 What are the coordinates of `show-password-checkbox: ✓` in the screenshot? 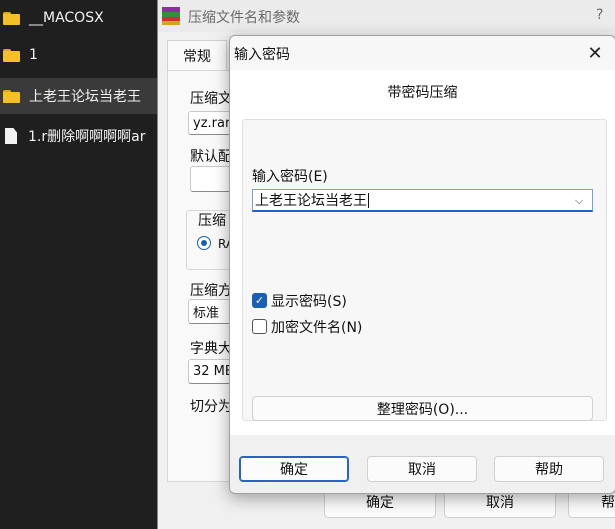 It's located at (259, 300).